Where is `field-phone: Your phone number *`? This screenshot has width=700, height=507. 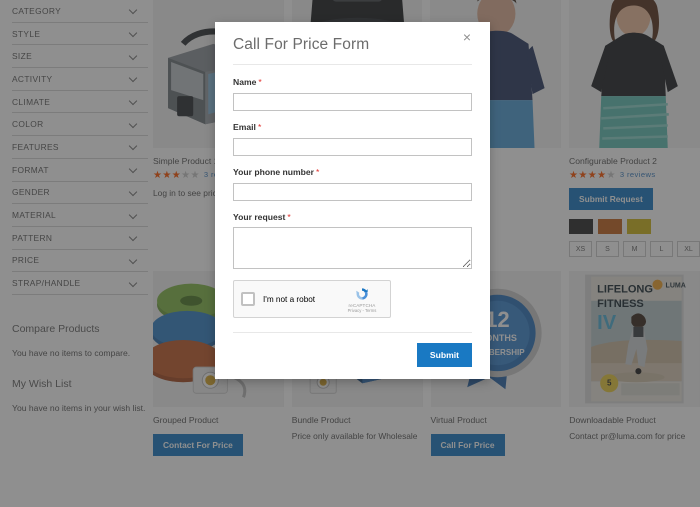
field-phone: Your phone number * is located at coordinates (352, 184).